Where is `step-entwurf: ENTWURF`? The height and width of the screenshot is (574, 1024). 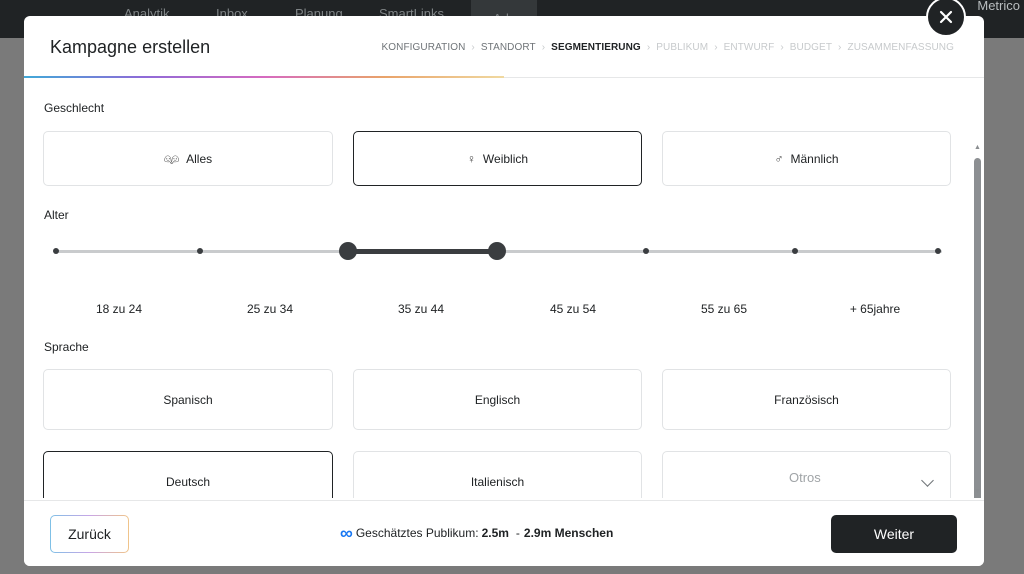 step-entwurf: ENTWURF is located at coordinates (749, 47).